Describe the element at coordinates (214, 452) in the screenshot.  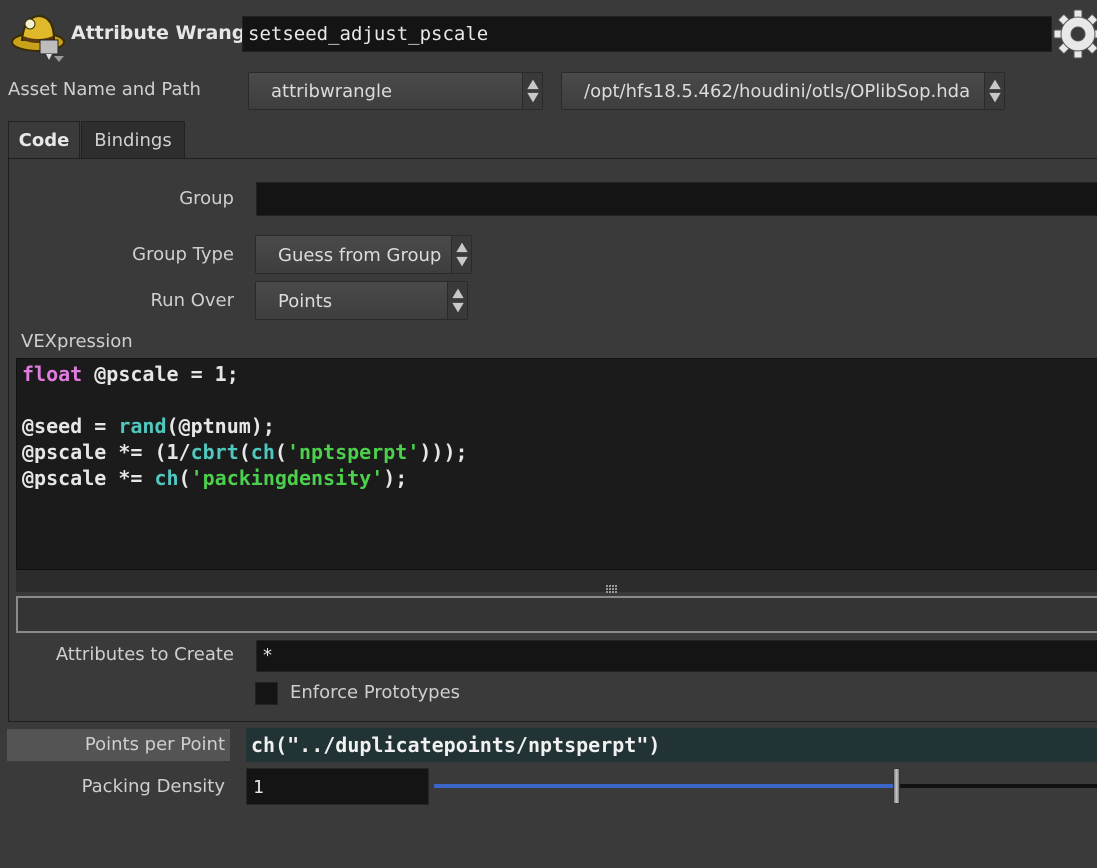
I see `code-token: cbrt` at that location.